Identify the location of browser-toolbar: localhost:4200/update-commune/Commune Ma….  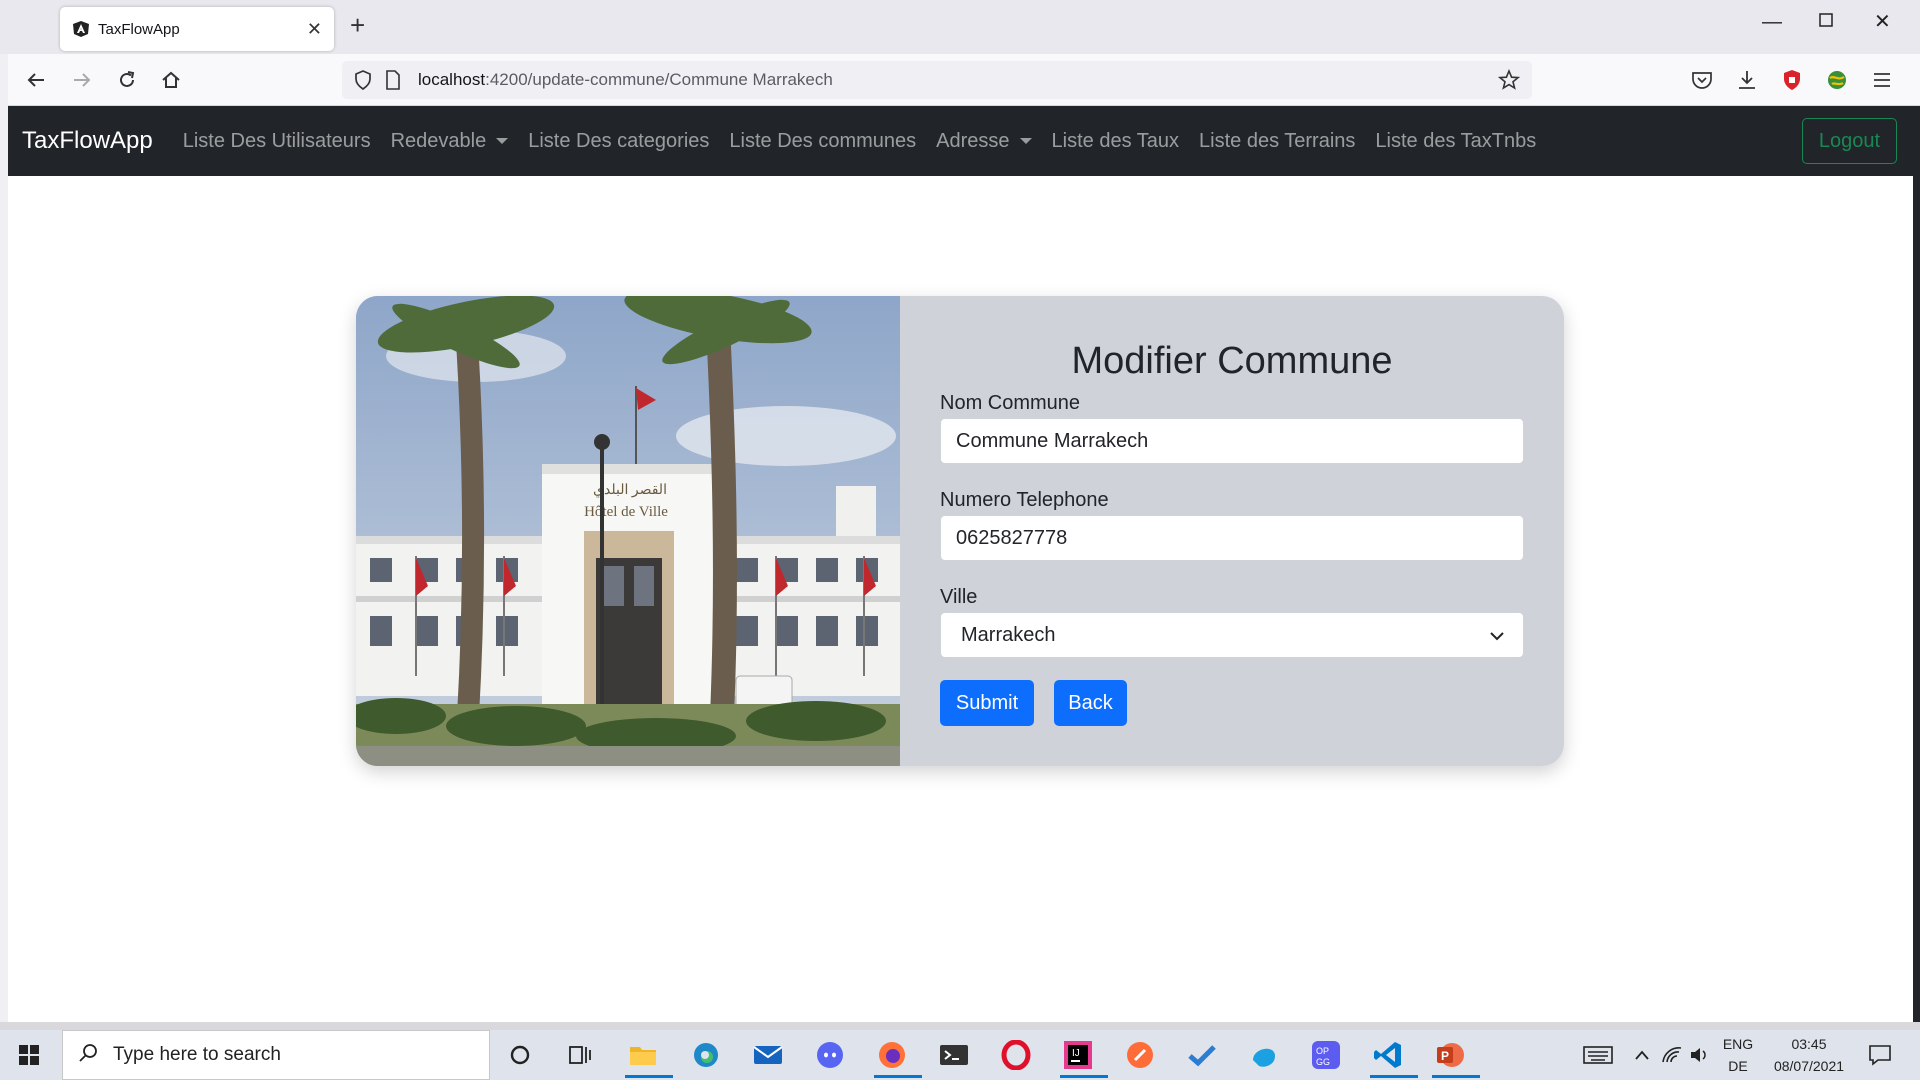
(960, 80).